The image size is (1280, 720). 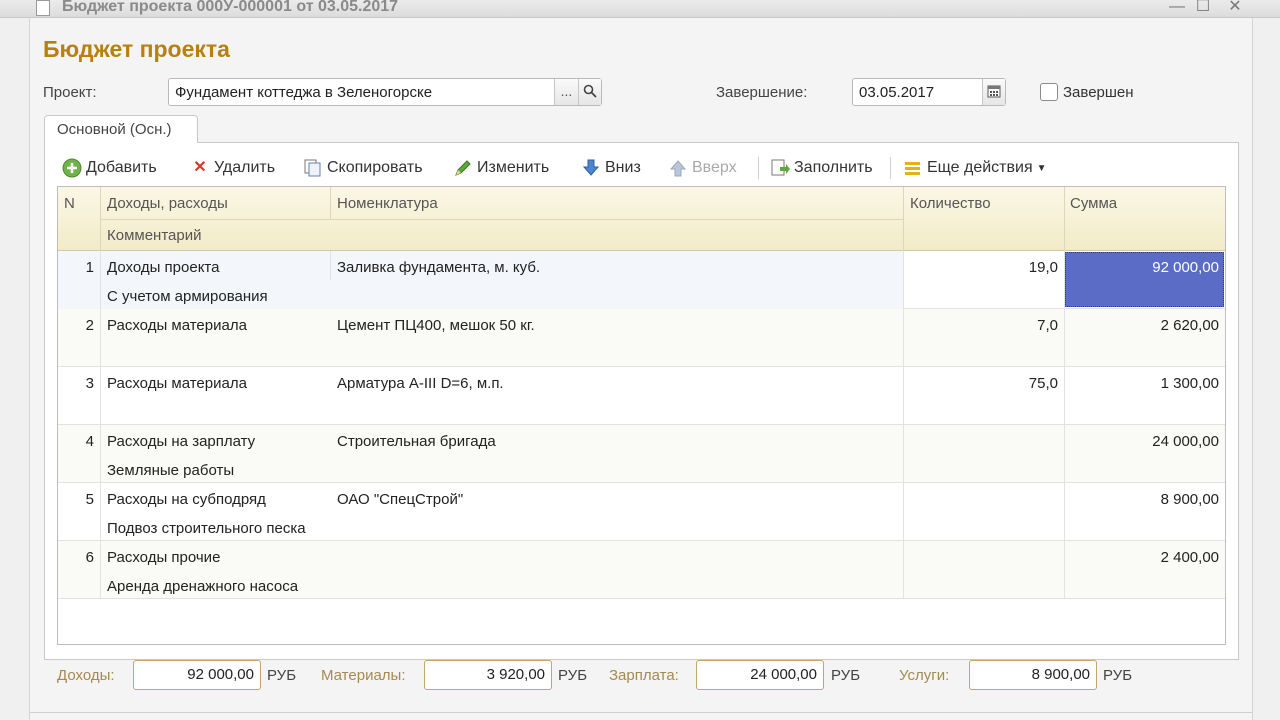 I want to click on row-comment: Земляные работы, so click(x=171, y=470).